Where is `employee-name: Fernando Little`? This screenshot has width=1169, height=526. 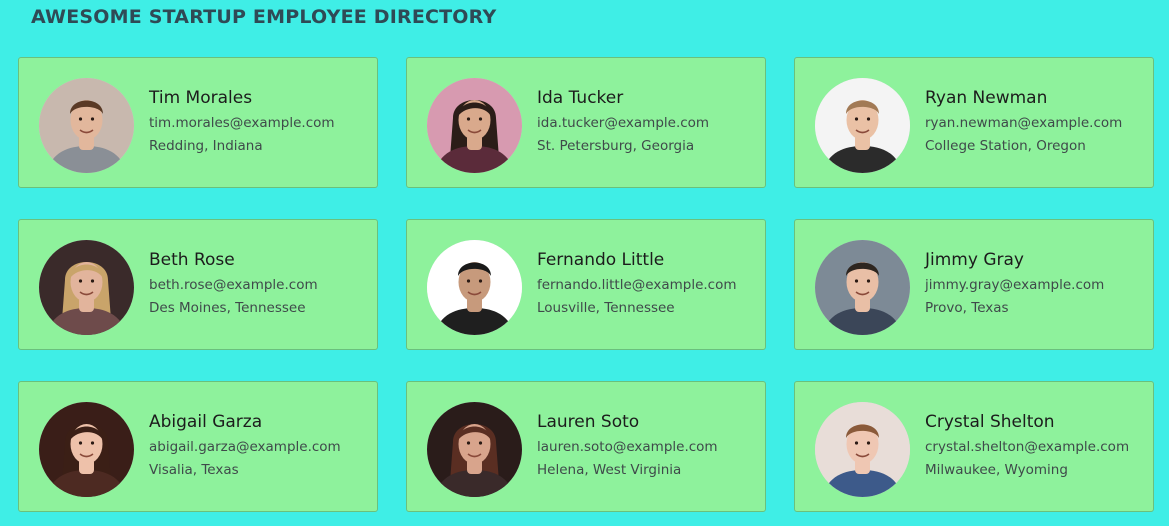 employee-name: Fernando Little is located at coordinates (601, 260).